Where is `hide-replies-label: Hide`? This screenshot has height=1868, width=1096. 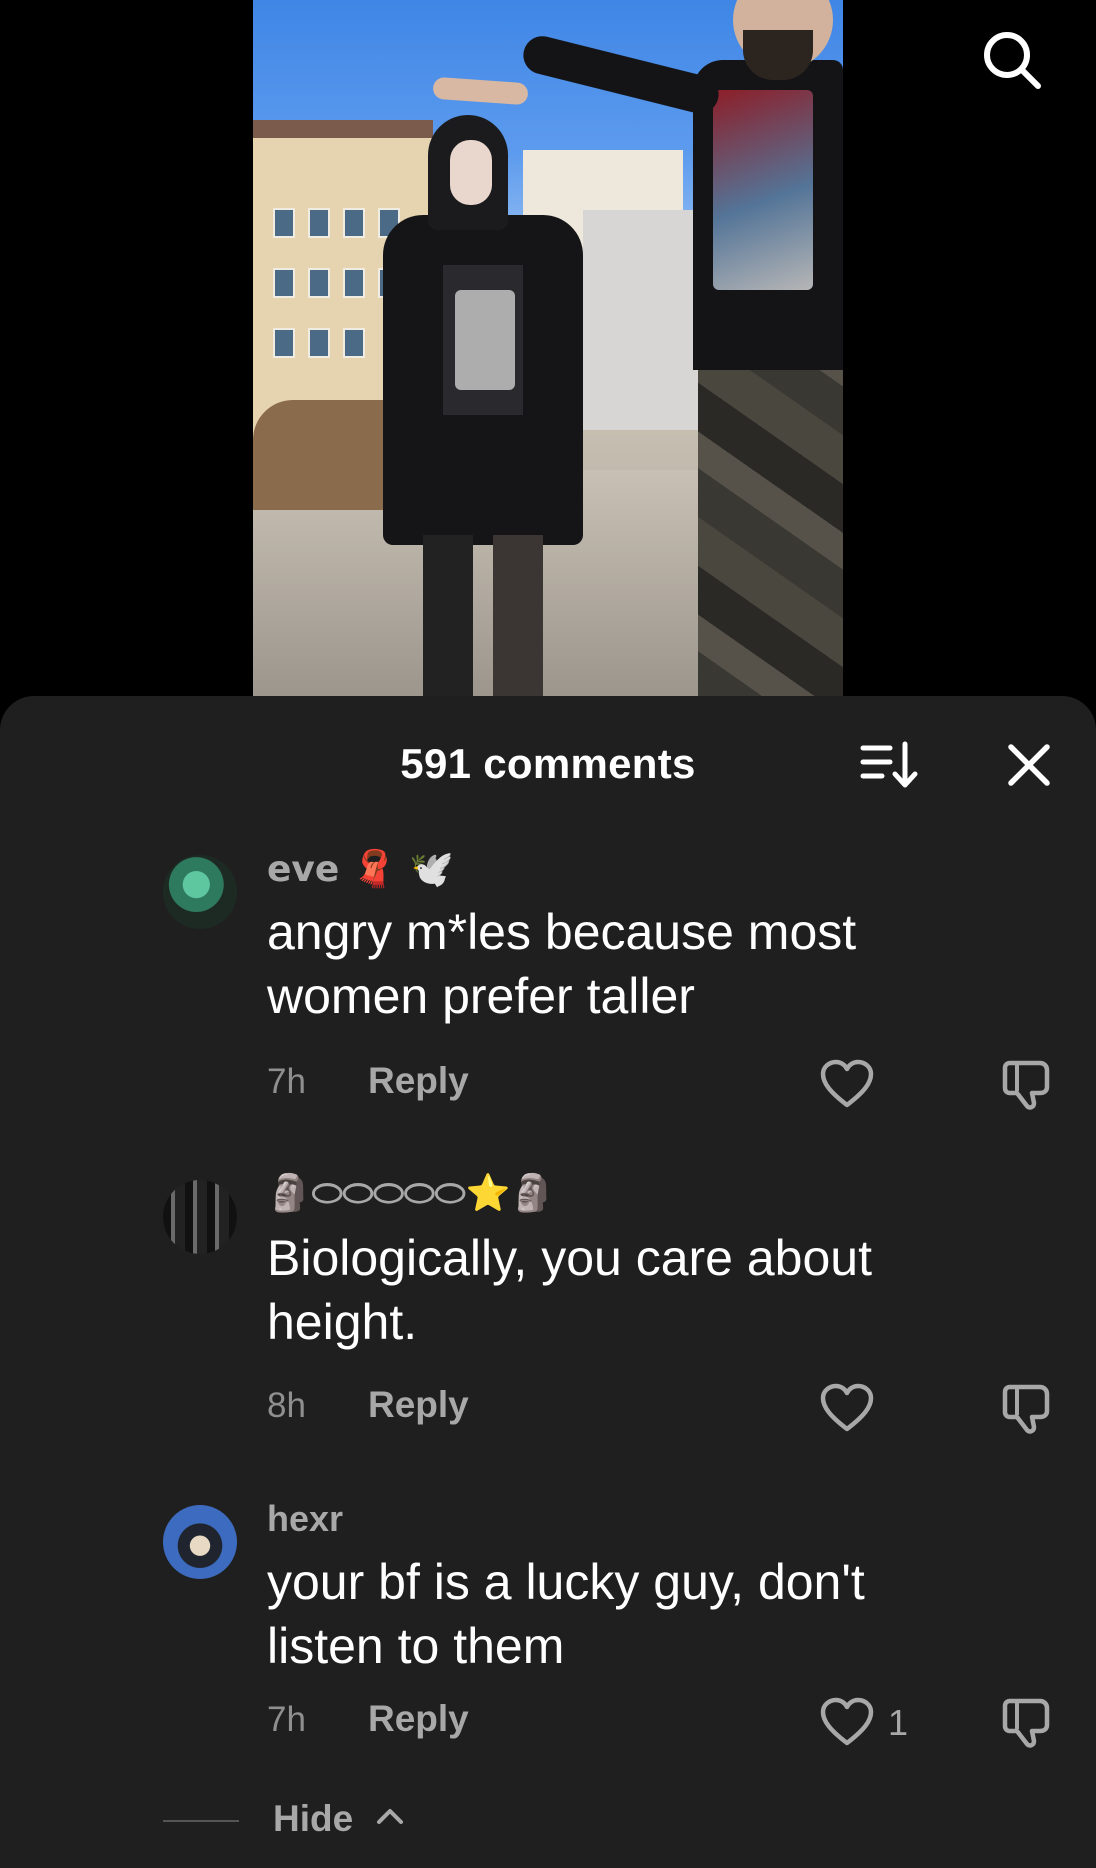 hide-replies-label: Hide is located at coordinates (313, 1818).